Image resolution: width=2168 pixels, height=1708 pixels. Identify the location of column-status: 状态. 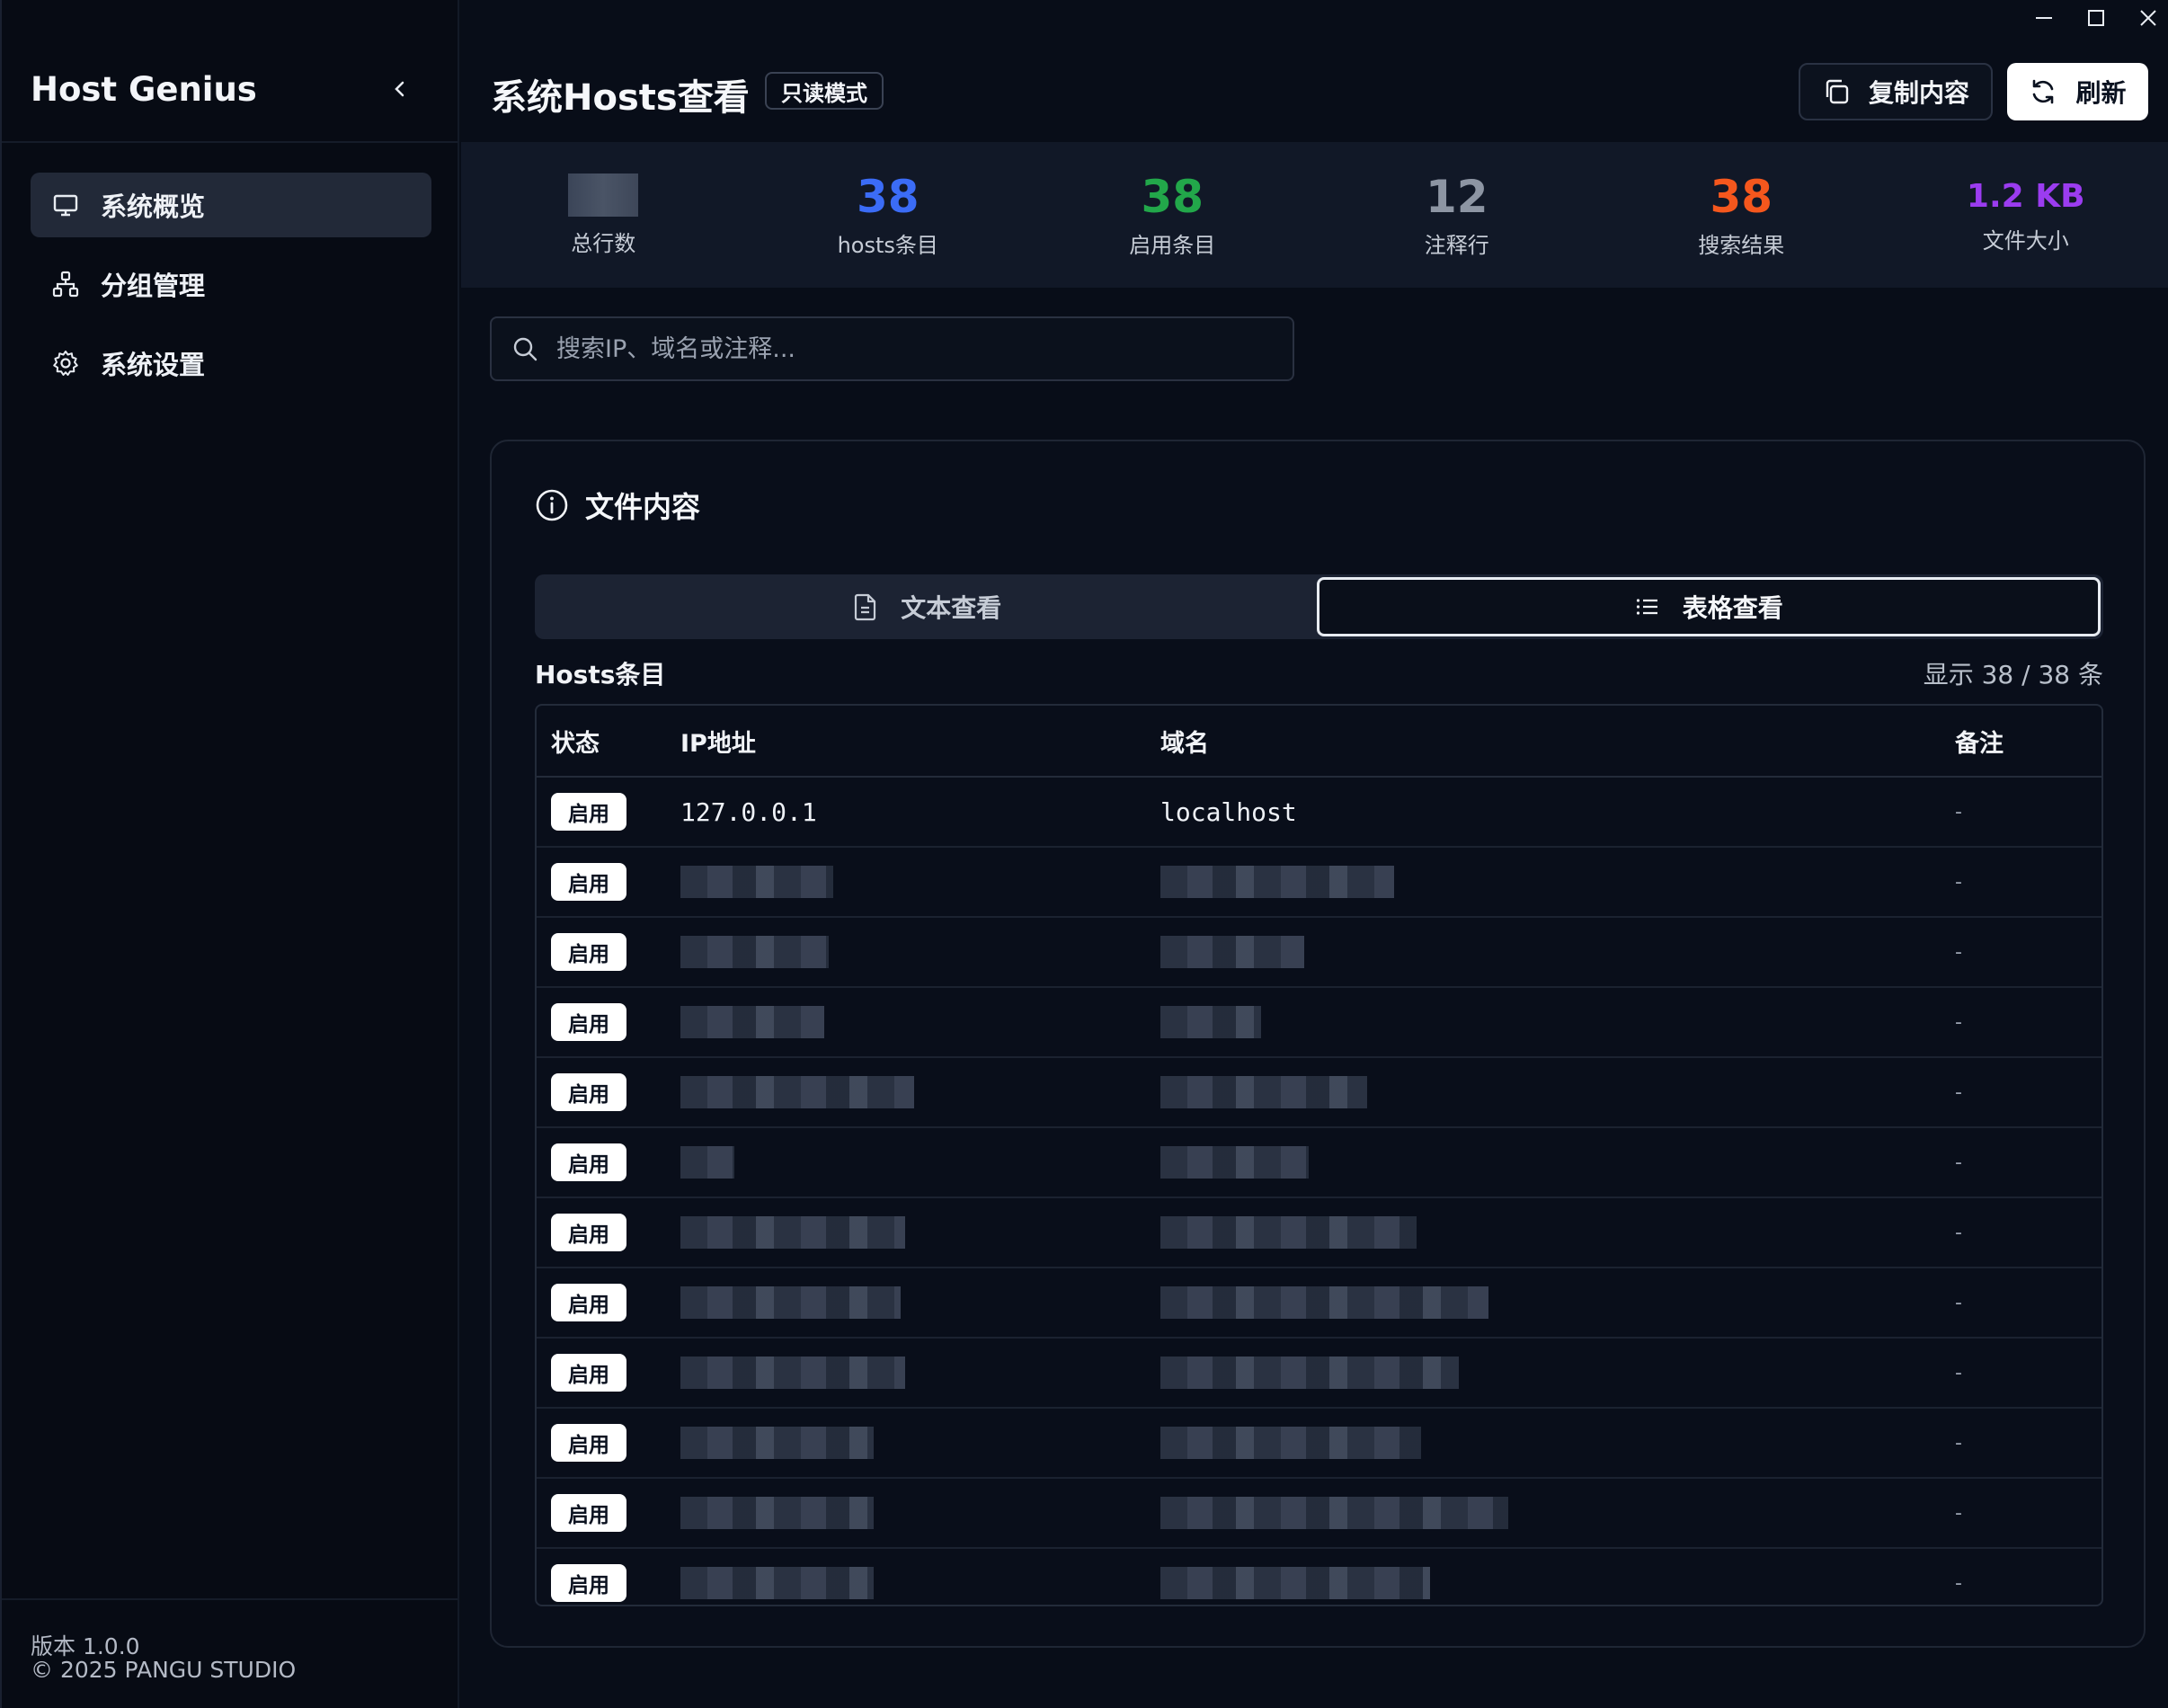
(608, 741).